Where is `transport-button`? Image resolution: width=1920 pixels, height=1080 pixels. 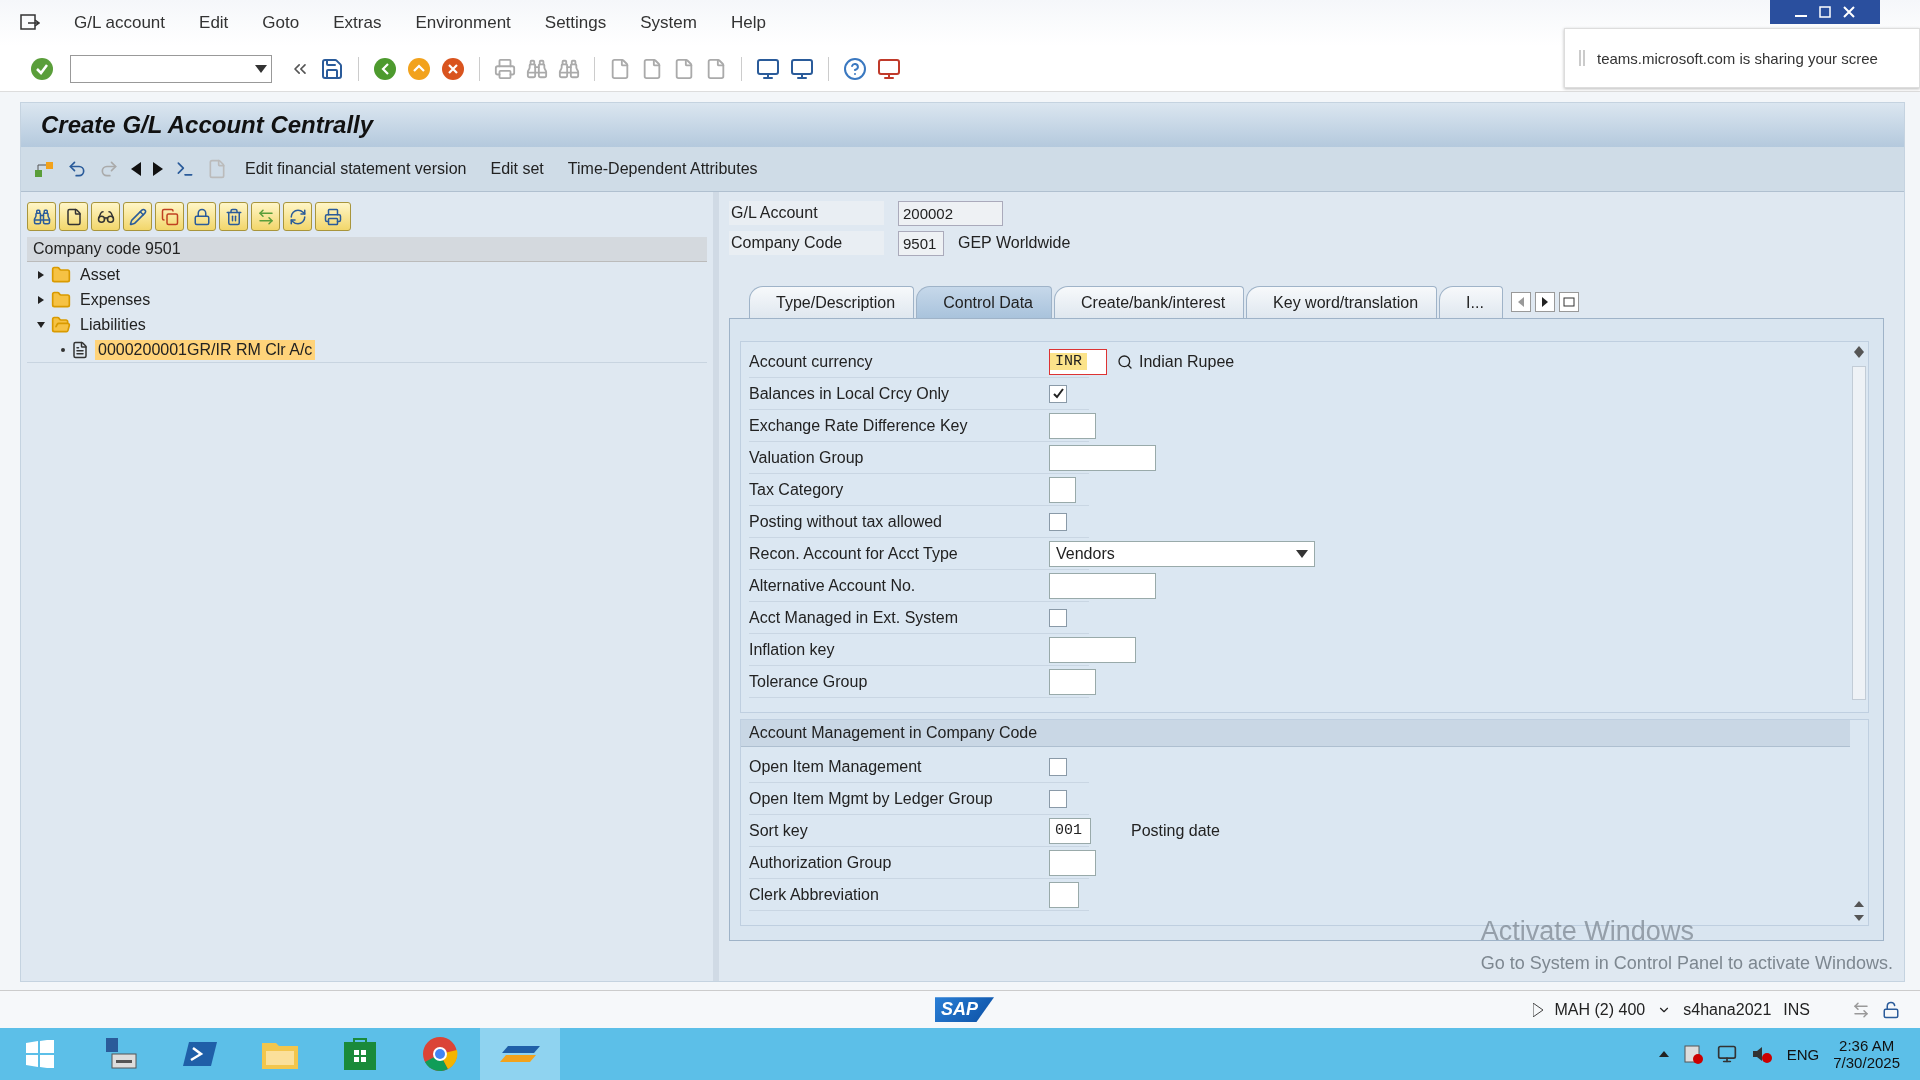
transport-button is located at coordinates (265, 217).